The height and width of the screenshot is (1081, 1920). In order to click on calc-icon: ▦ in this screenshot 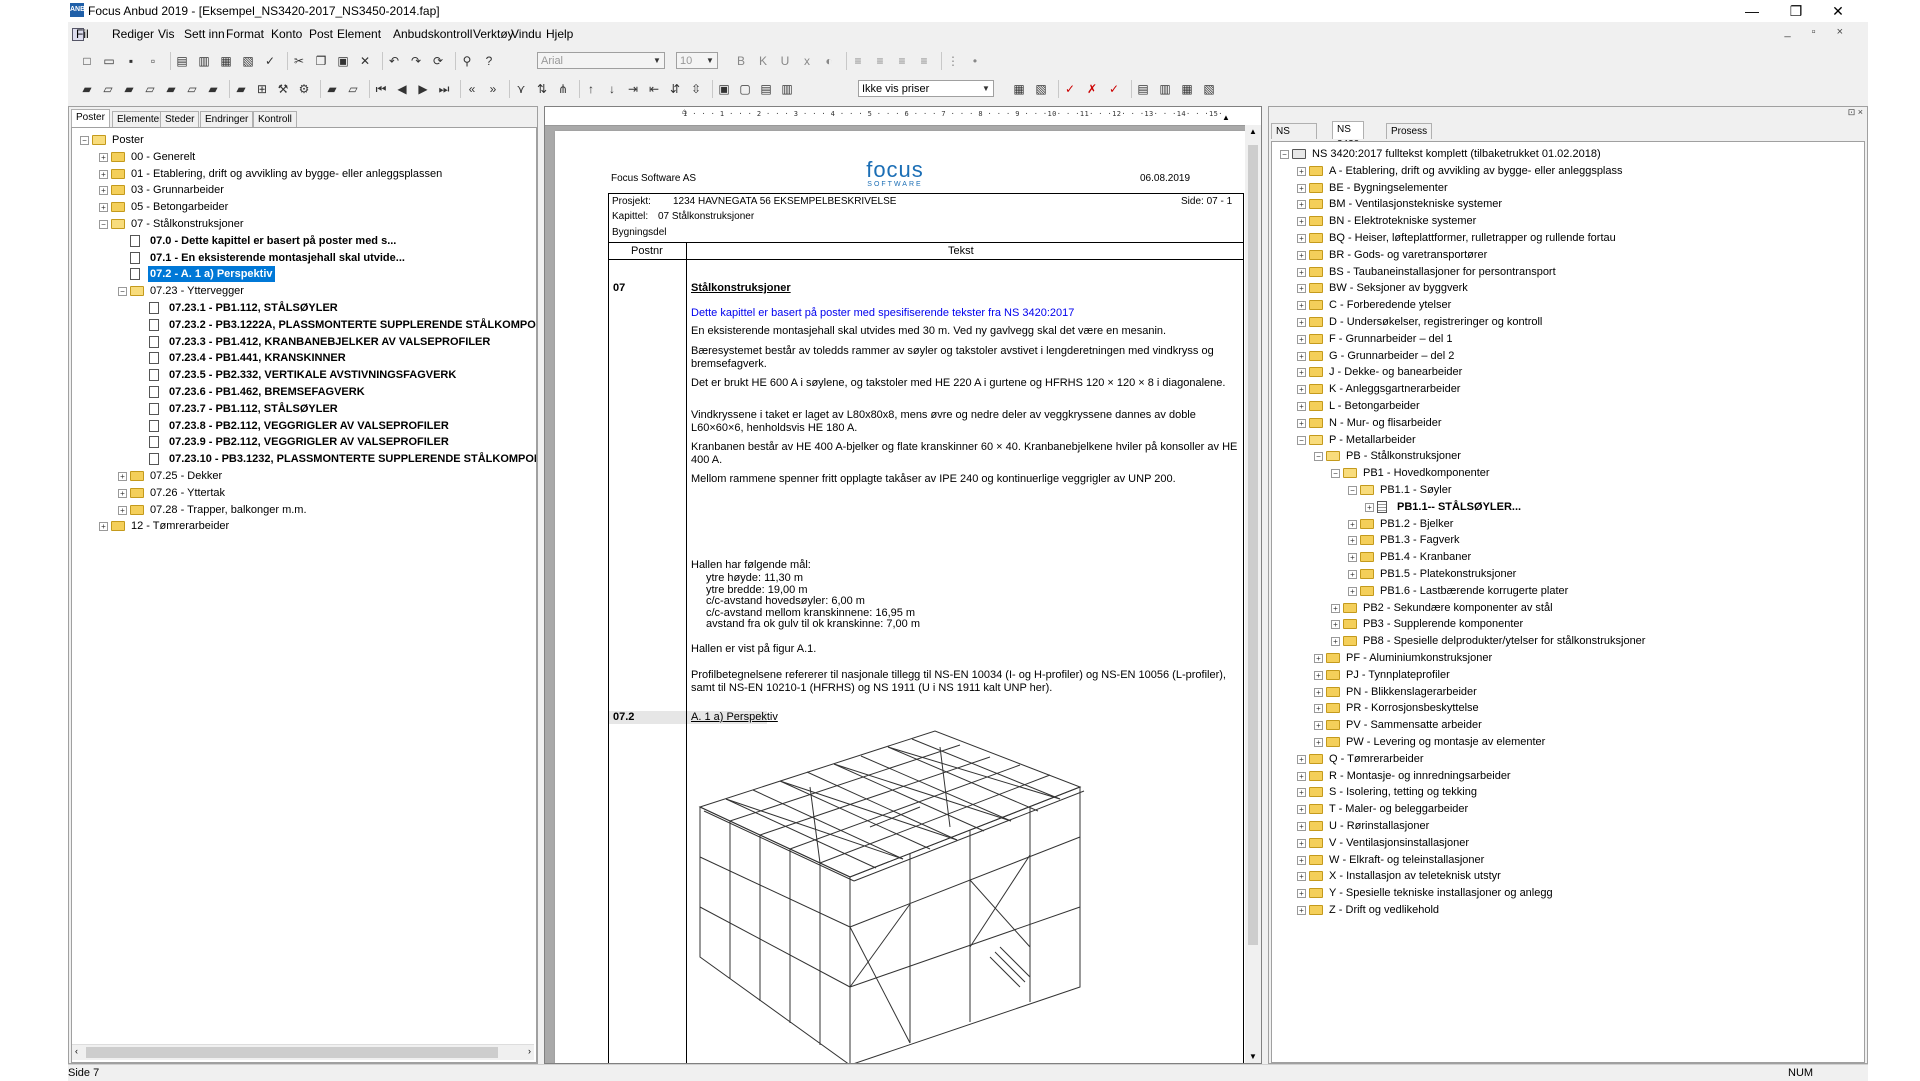, I will do `click(1019, 89)`.